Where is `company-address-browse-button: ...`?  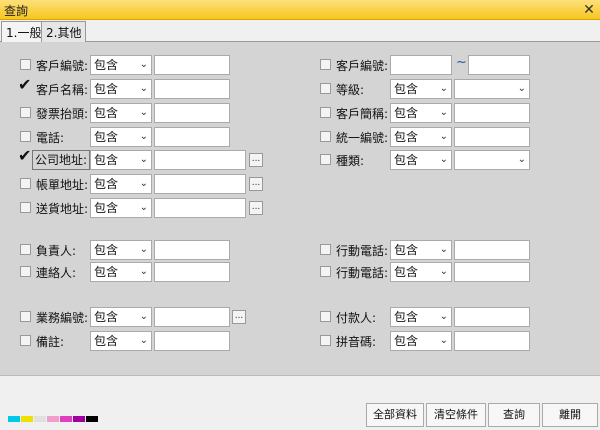
company-address-browse-button: ... is located at coordinates (256, 160).